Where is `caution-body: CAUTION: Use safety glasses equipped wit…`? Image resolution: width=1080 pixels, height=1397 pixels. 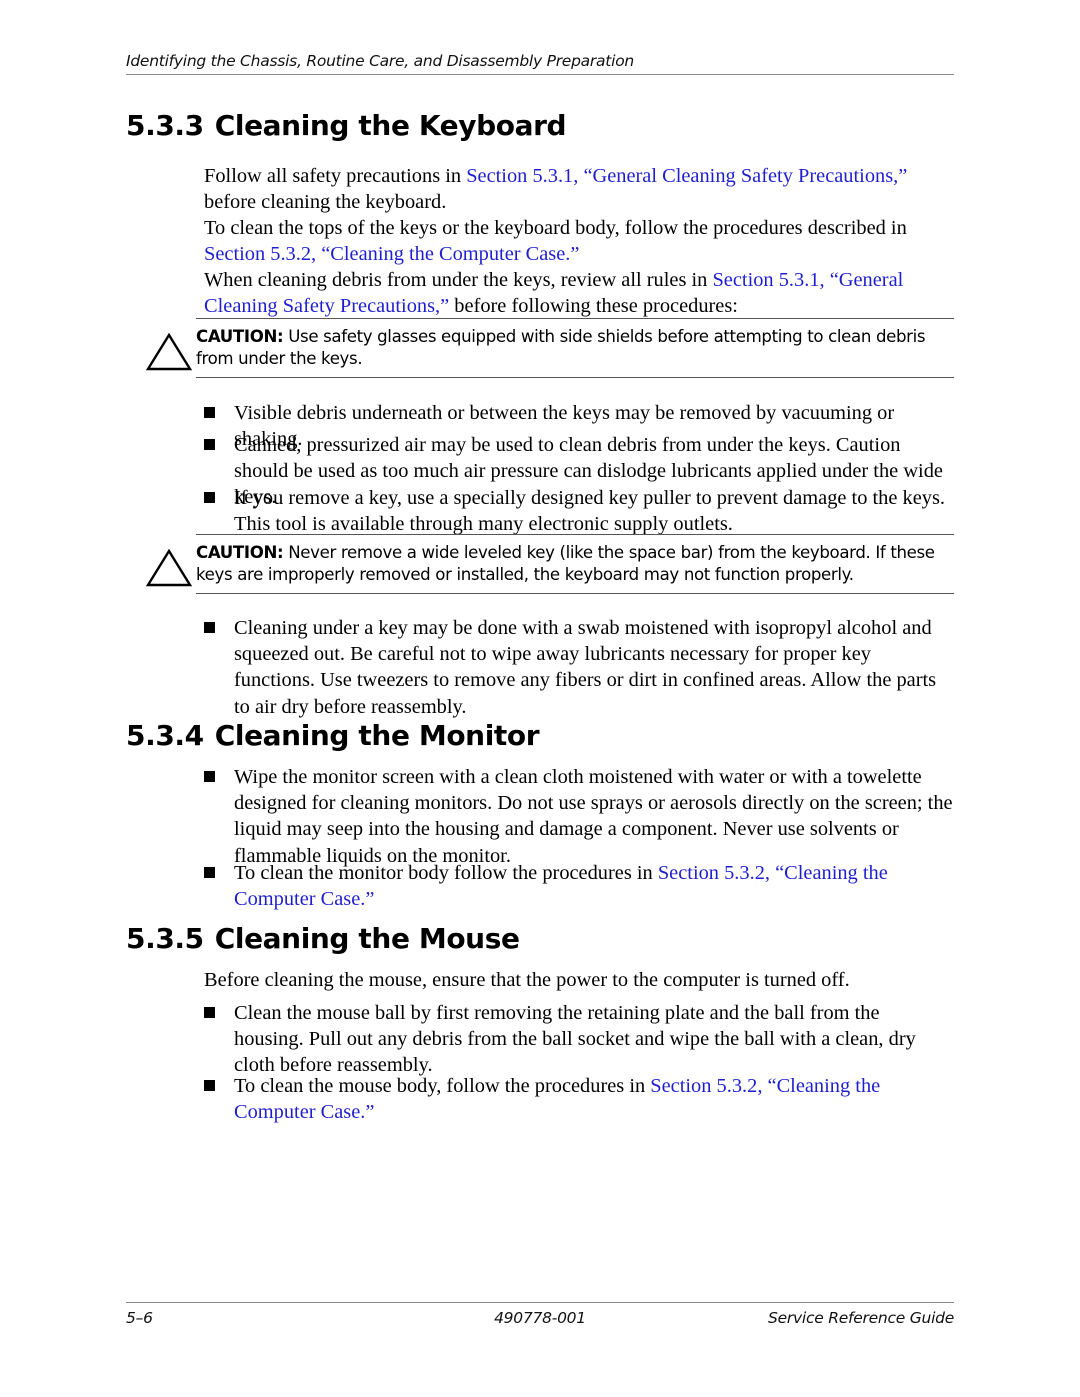
caution-body: CAUTION: Use safety glasses equipped wit… is located at coordinates (575, 348).